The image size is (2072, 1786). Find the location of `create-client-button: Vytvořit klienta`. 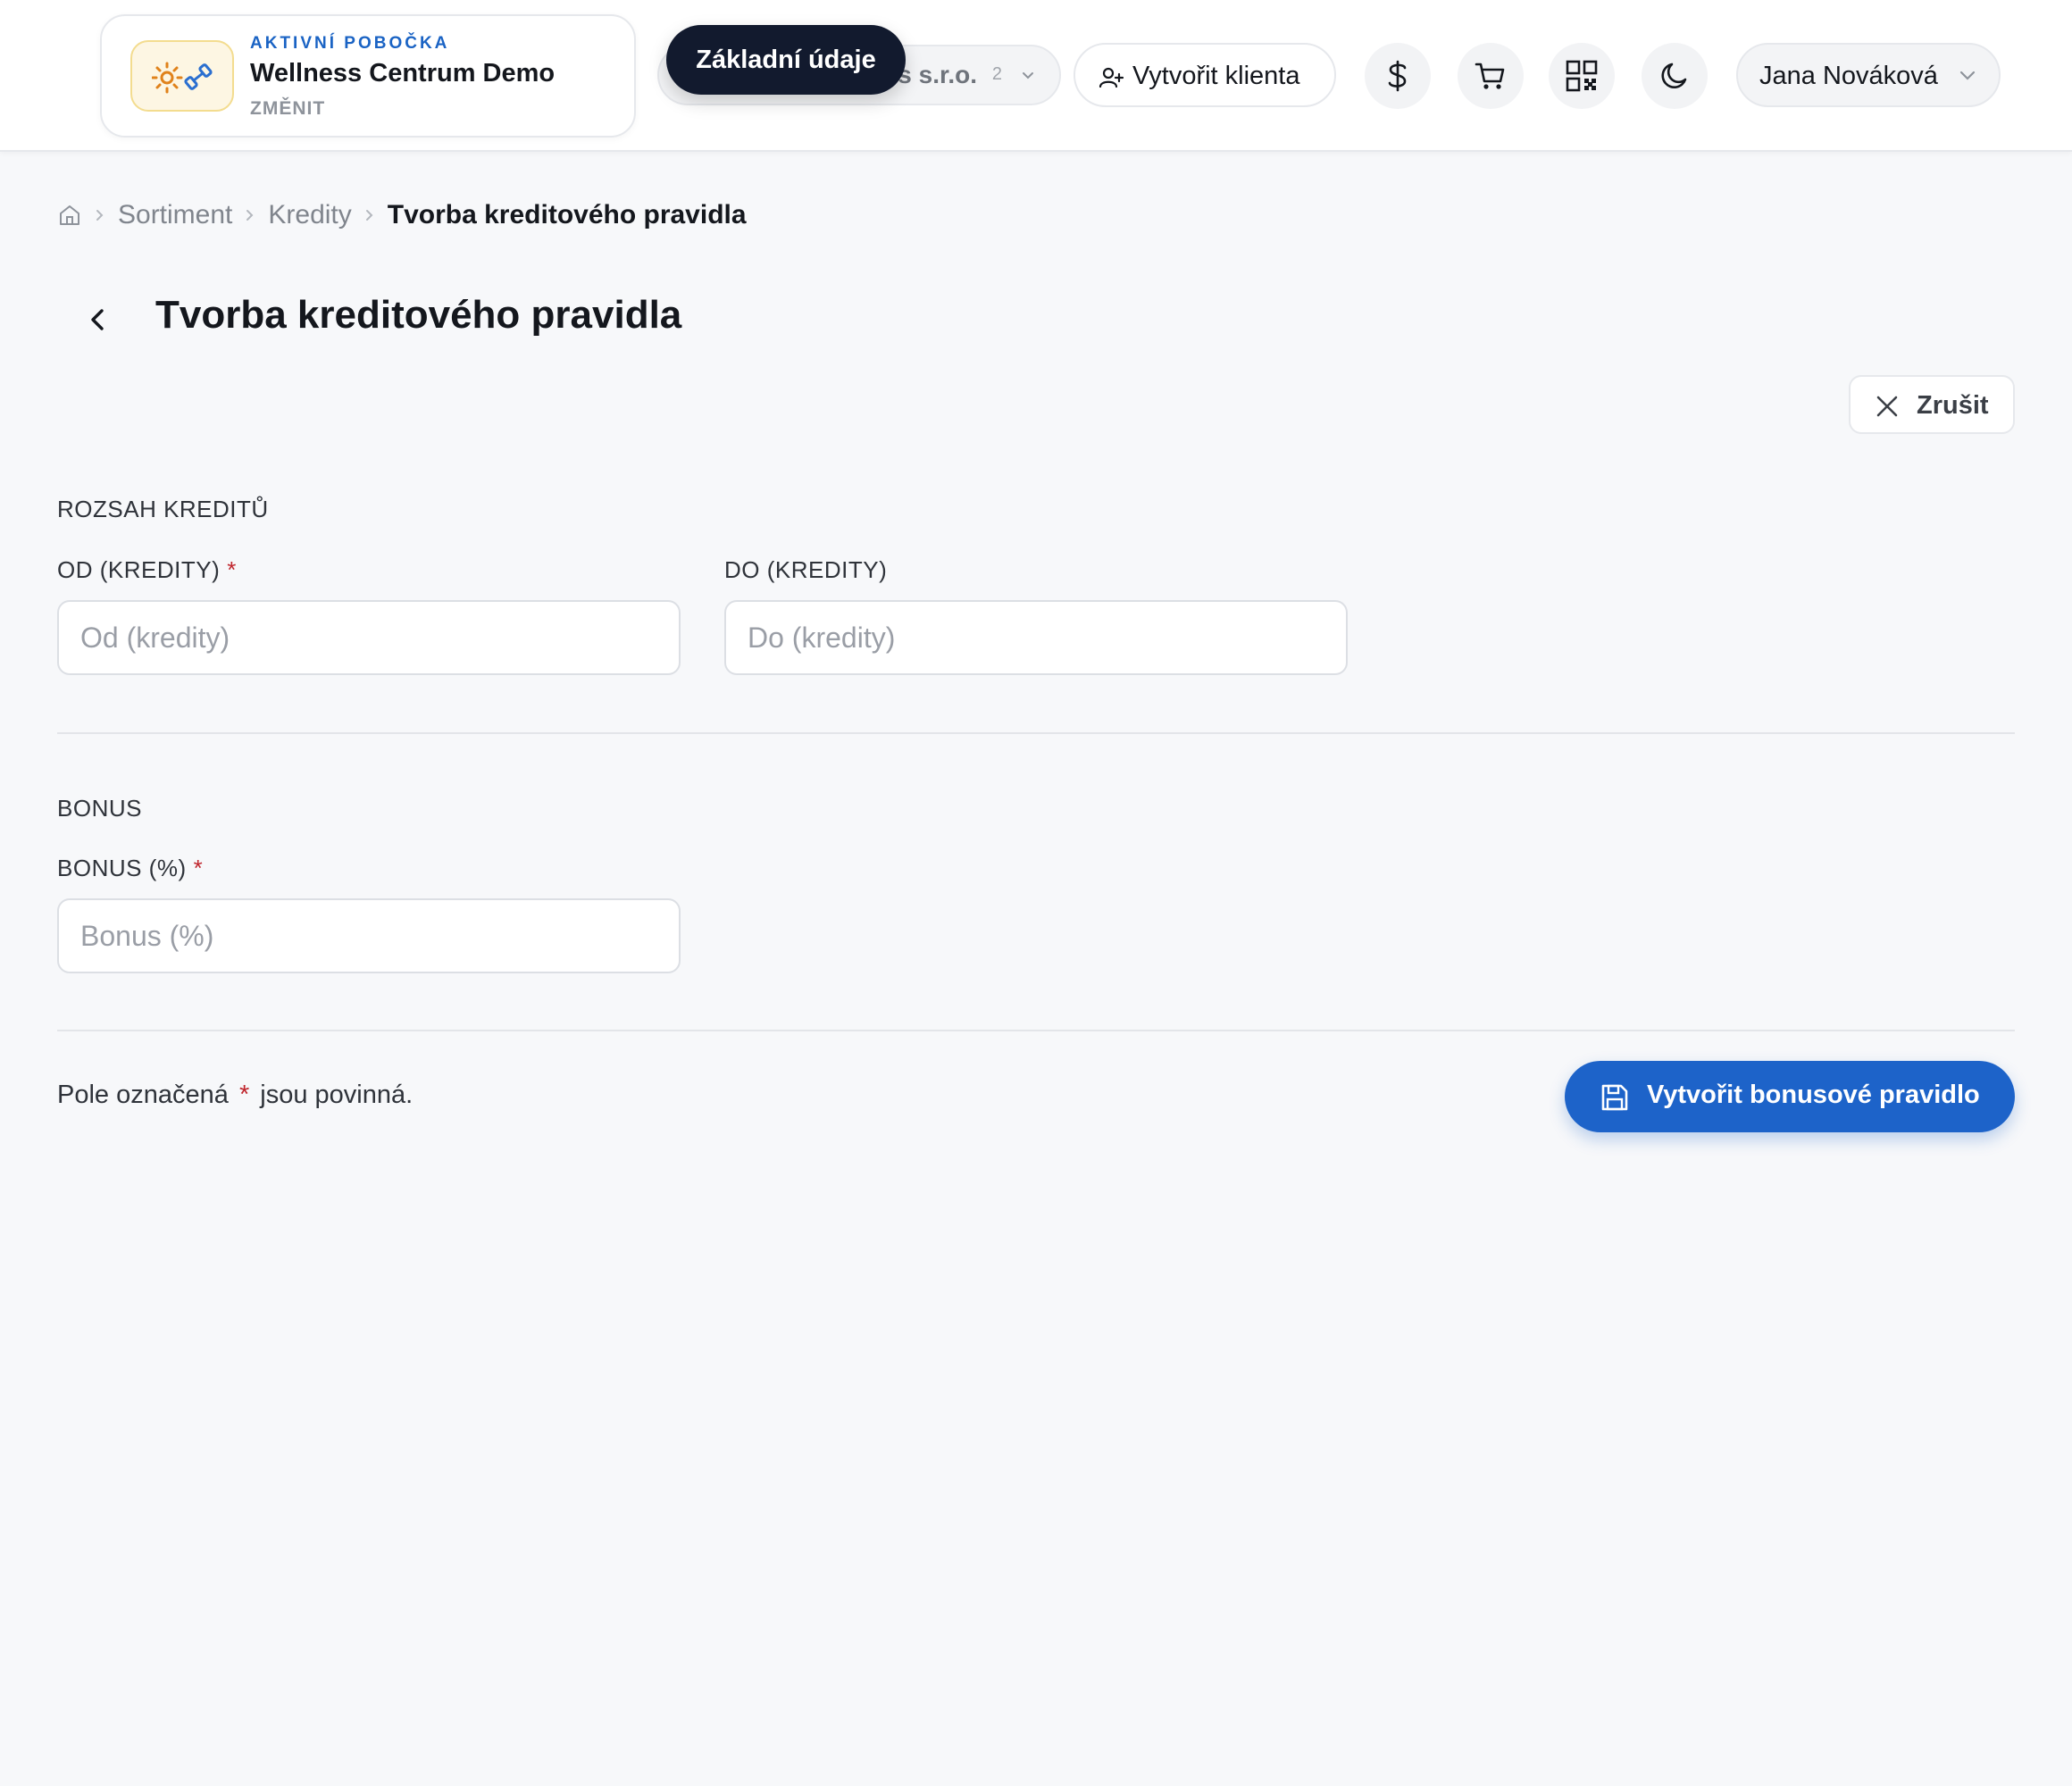

create-client-button: Vytvořit klienta is located at coordinates (1205, 75).